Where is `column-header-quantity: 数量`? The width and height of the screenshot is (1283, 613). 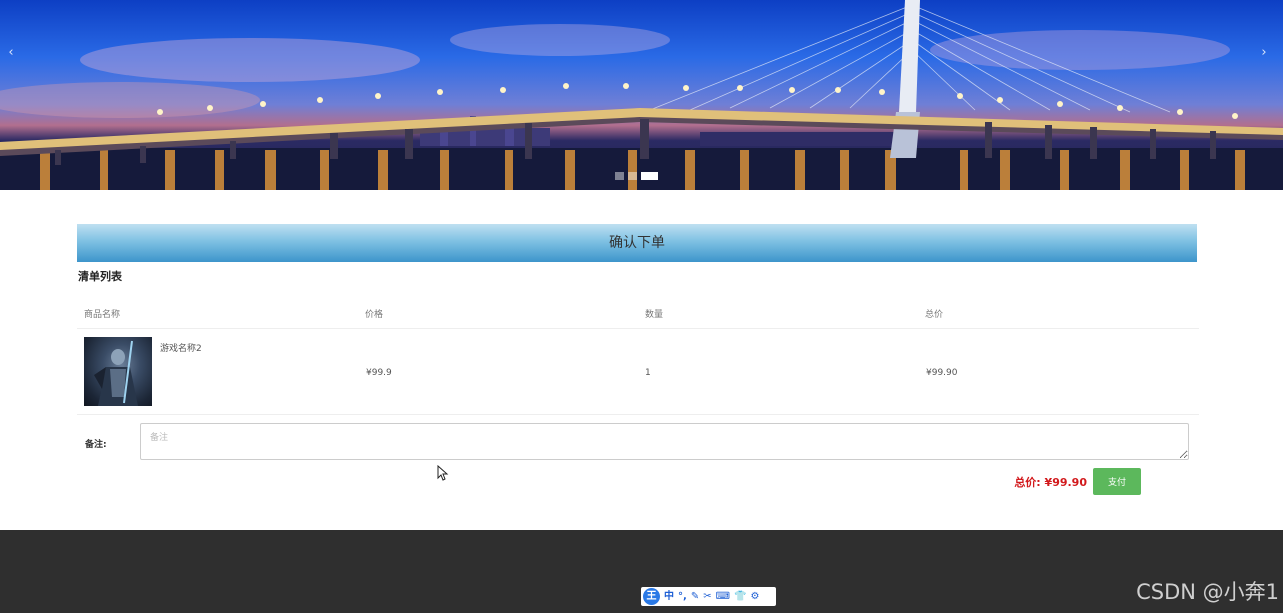
column-header-quantity: 数量 is located at coordinates (654, 315).